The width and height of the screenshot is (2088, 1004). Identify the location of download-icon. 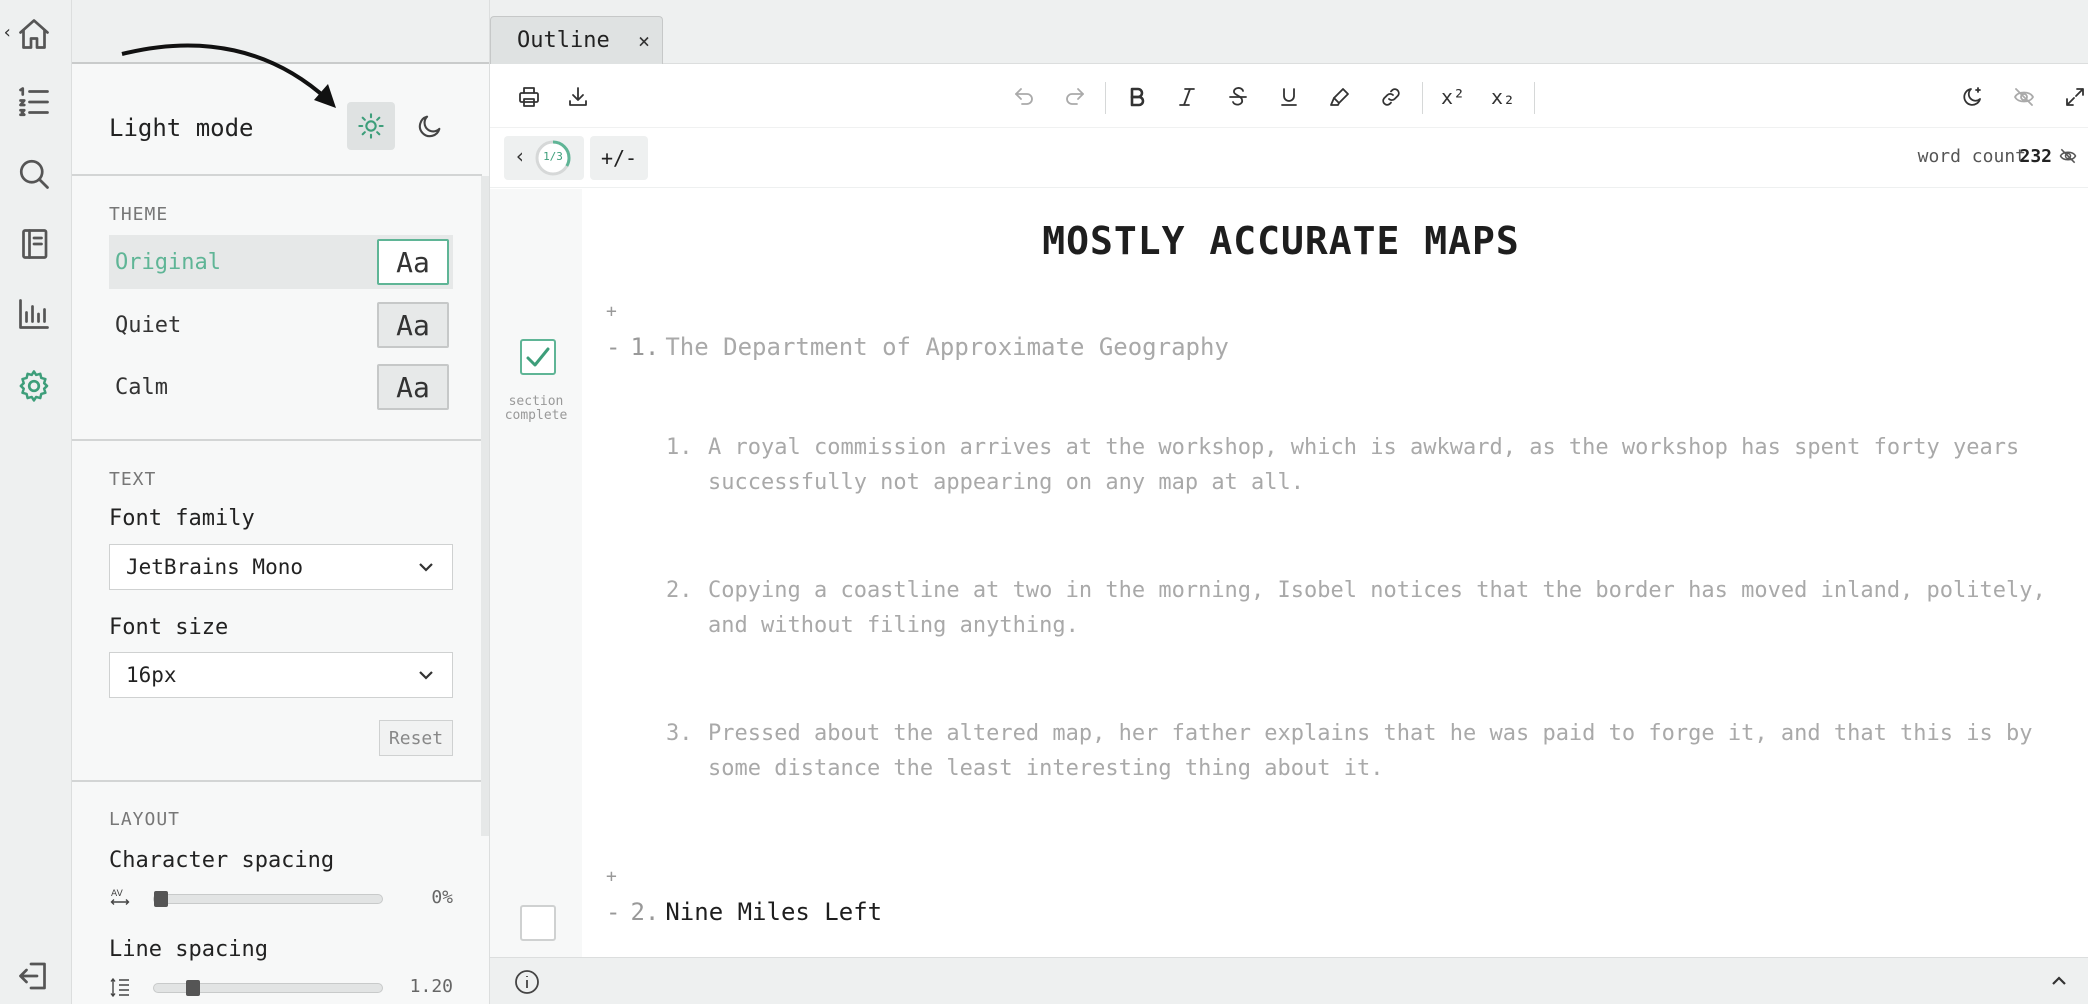
(578, 97).